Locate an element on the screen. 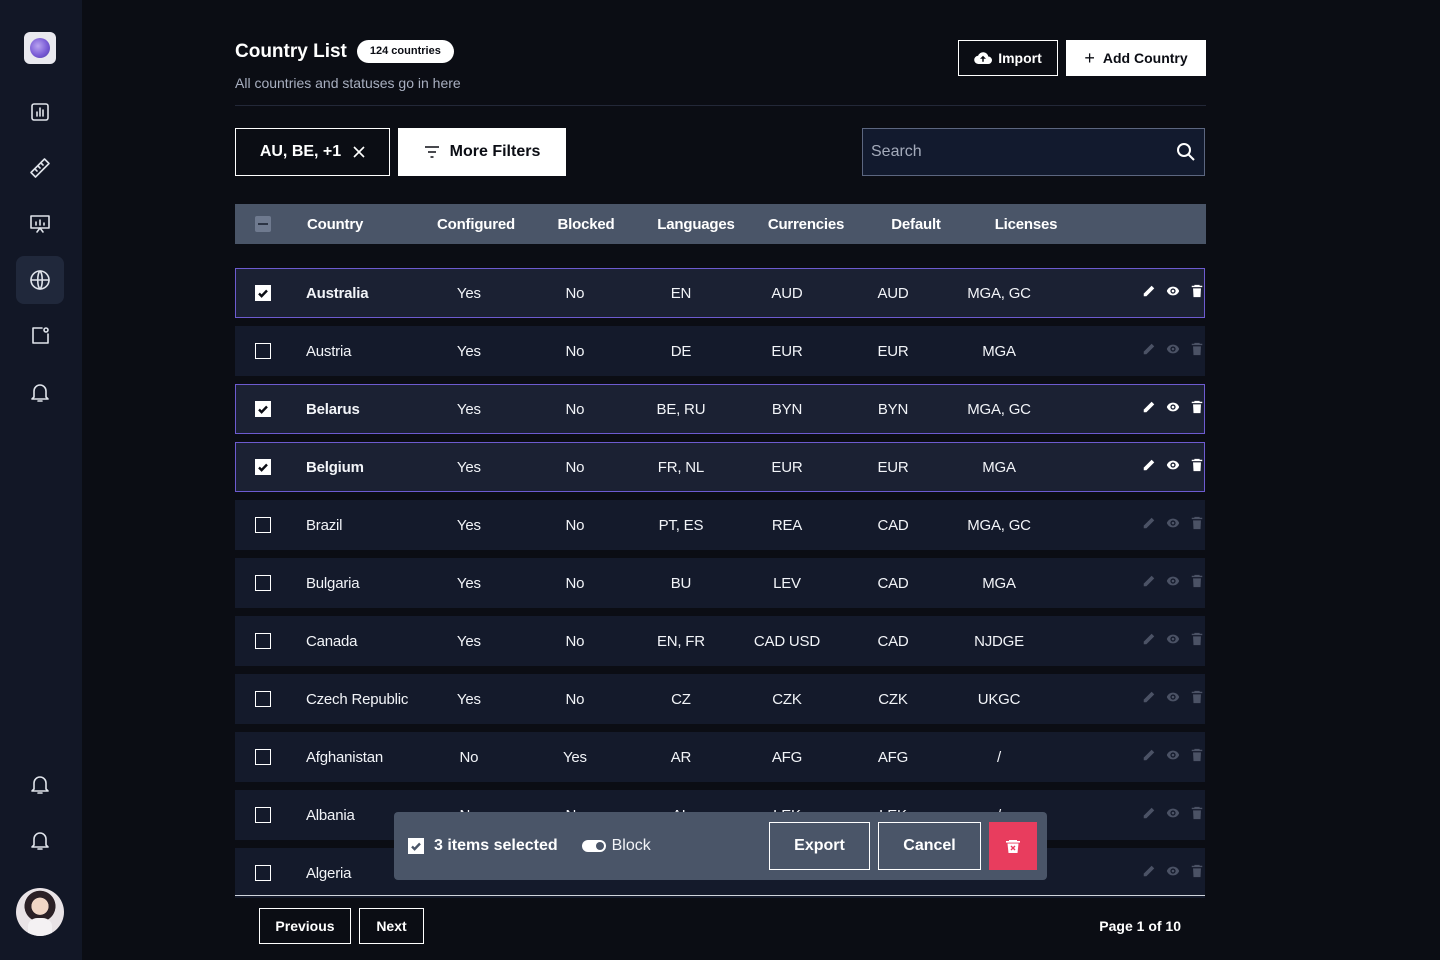 The height and width of the screenshot is (960, 1440). column-header-languages: Languages is located at coordinates (696, 224).